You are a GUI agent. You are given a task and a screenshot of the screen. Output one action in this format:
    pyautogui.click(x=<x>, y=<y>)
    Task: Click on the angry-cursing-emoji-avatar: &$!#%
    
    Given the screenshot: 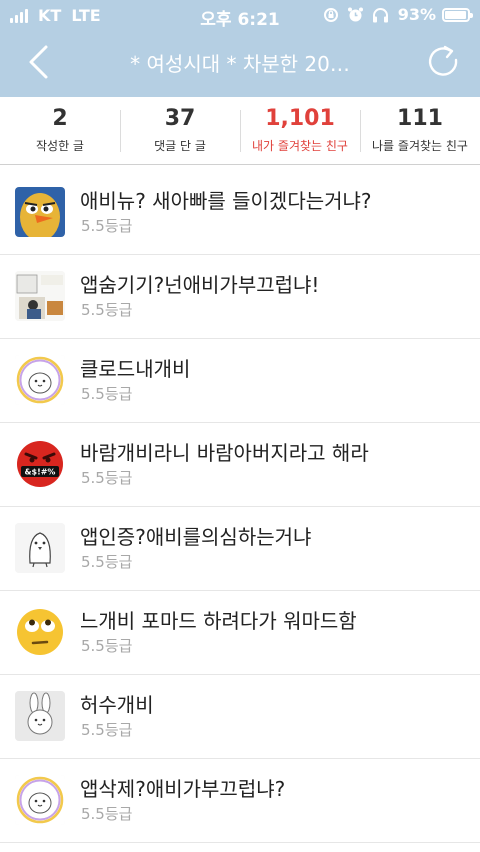 What is the action you would take?
    pyautogui.click(x=40, y=464)
    